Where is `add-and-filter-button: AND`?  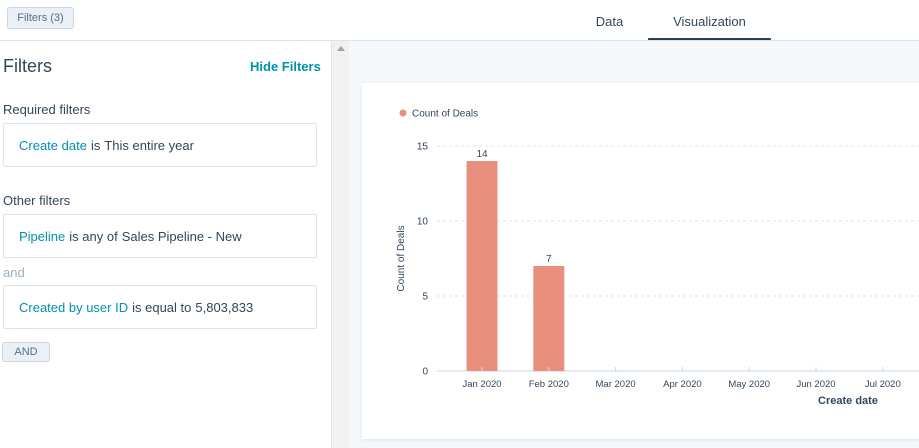
add-and-filter-button: AND is located at coordinates (26, 352).